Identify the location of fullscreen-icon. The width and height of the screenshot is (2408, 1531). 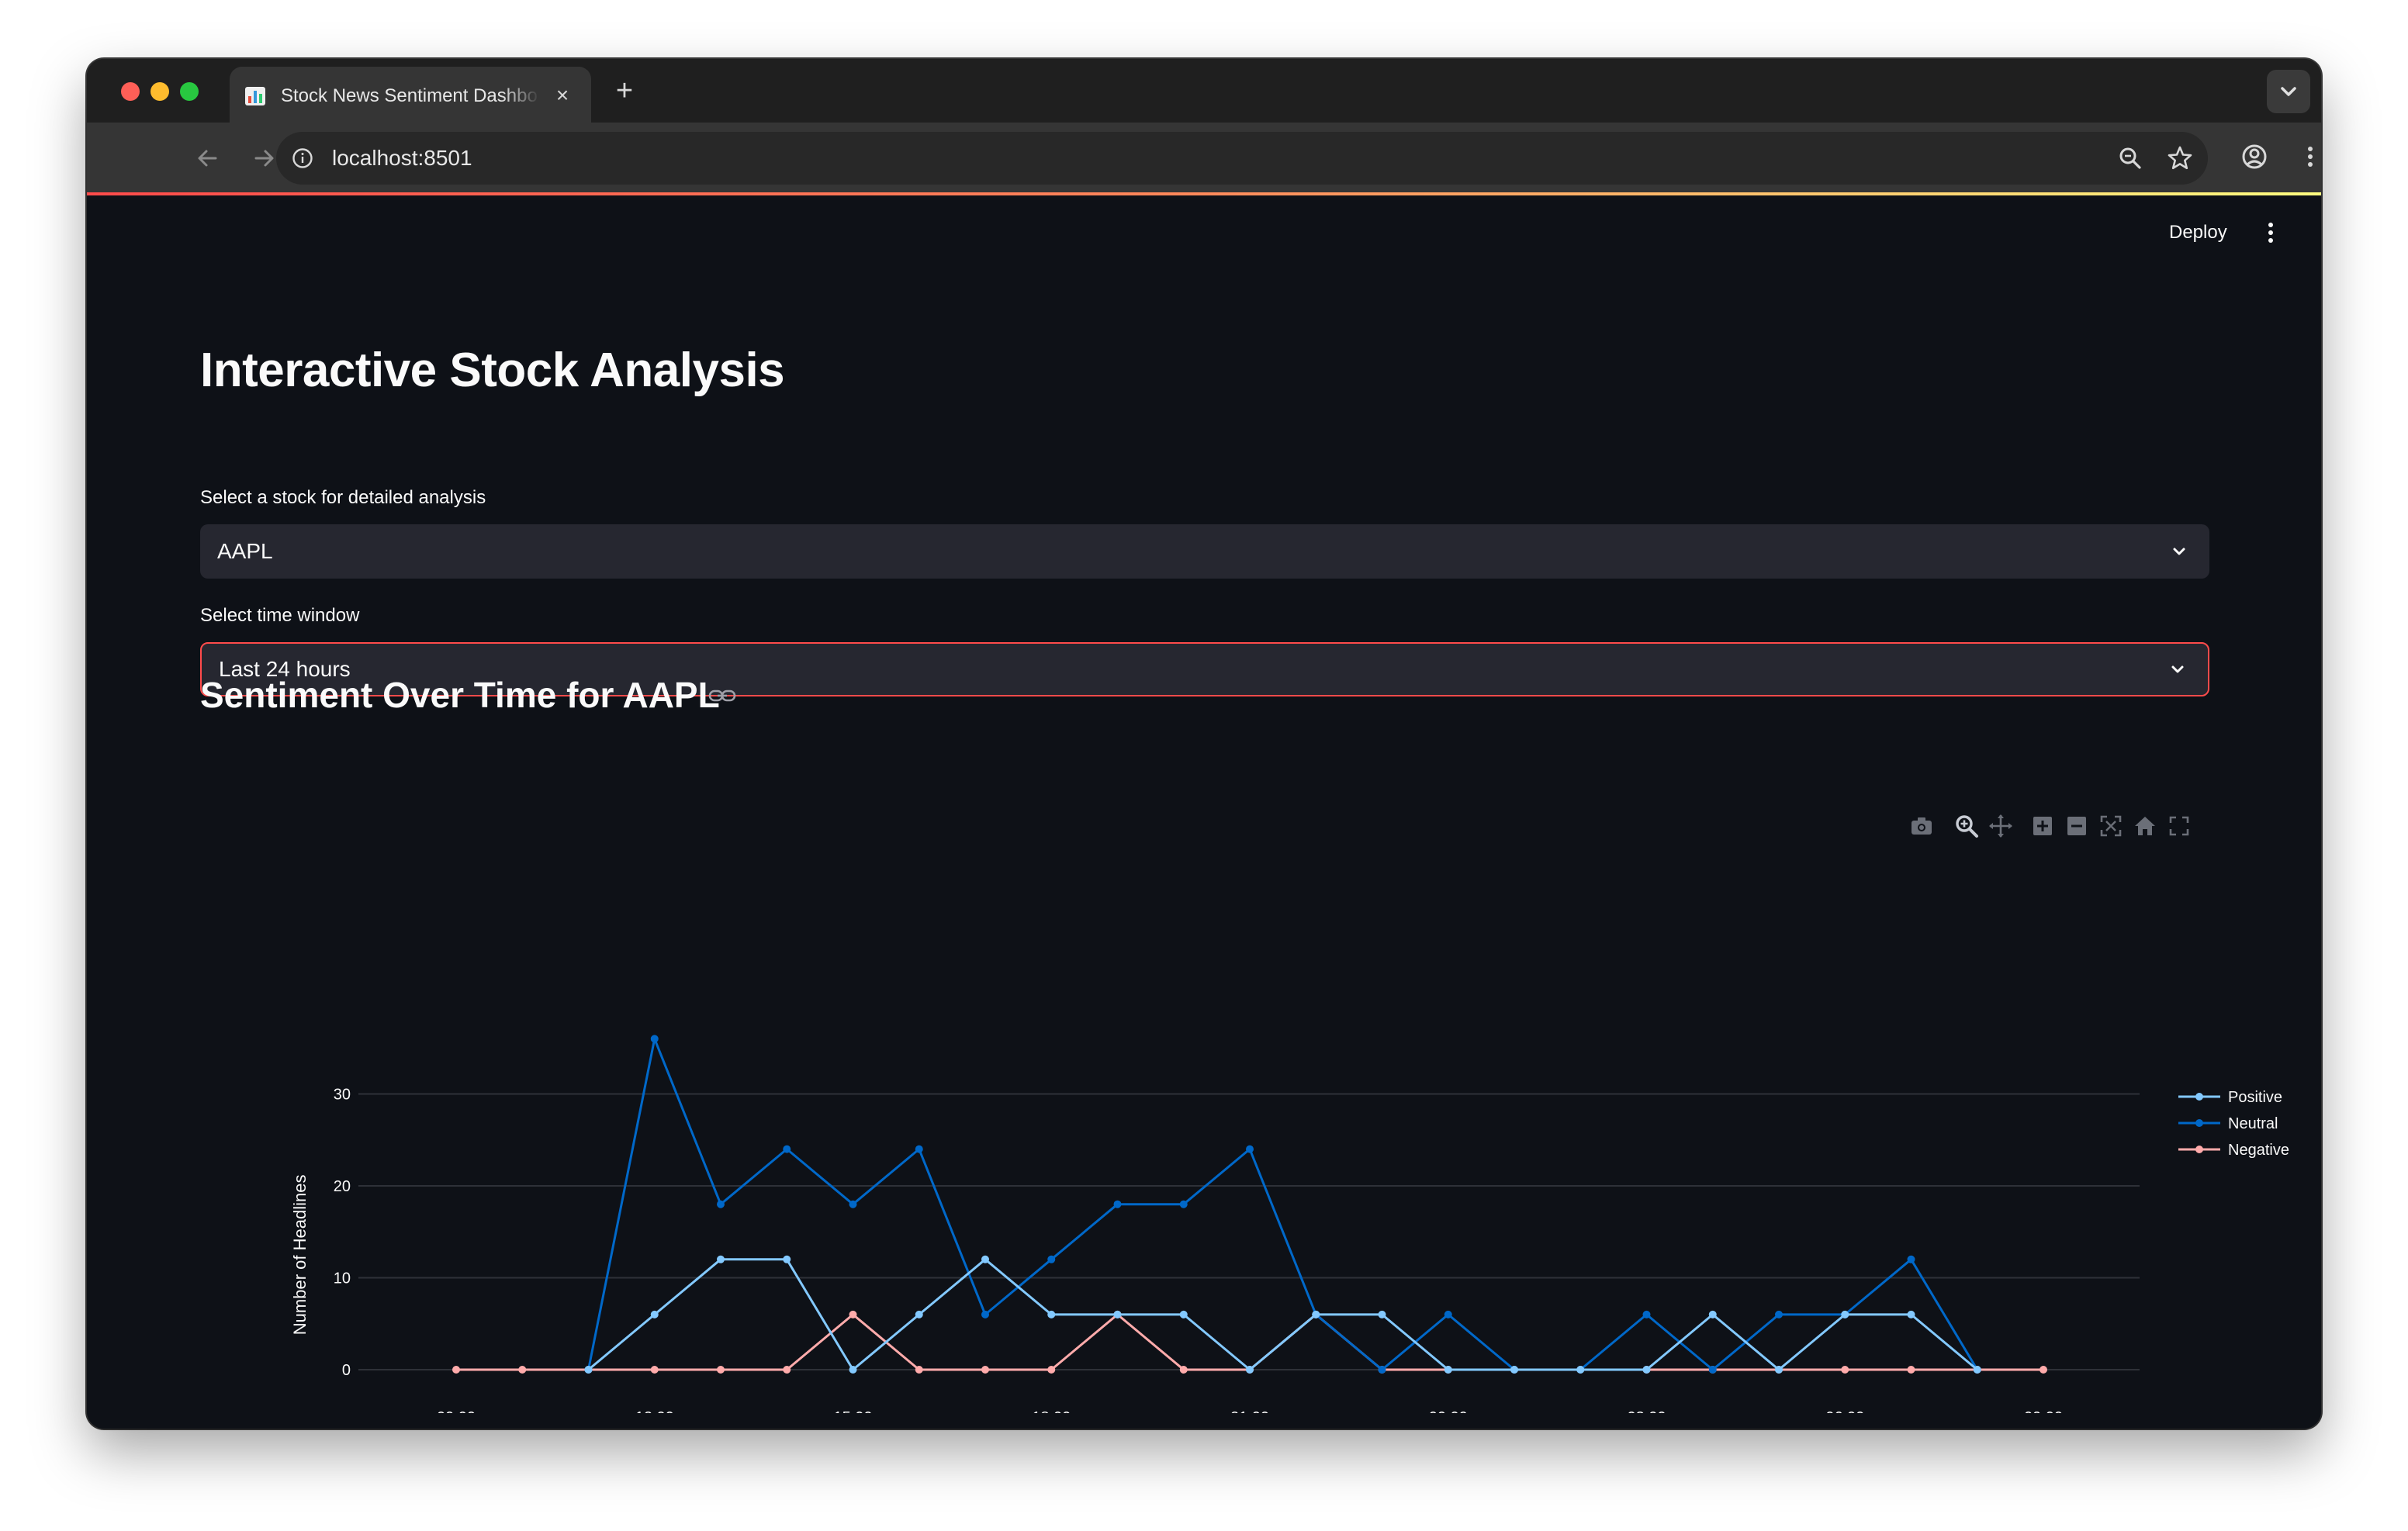
(2179, 826).